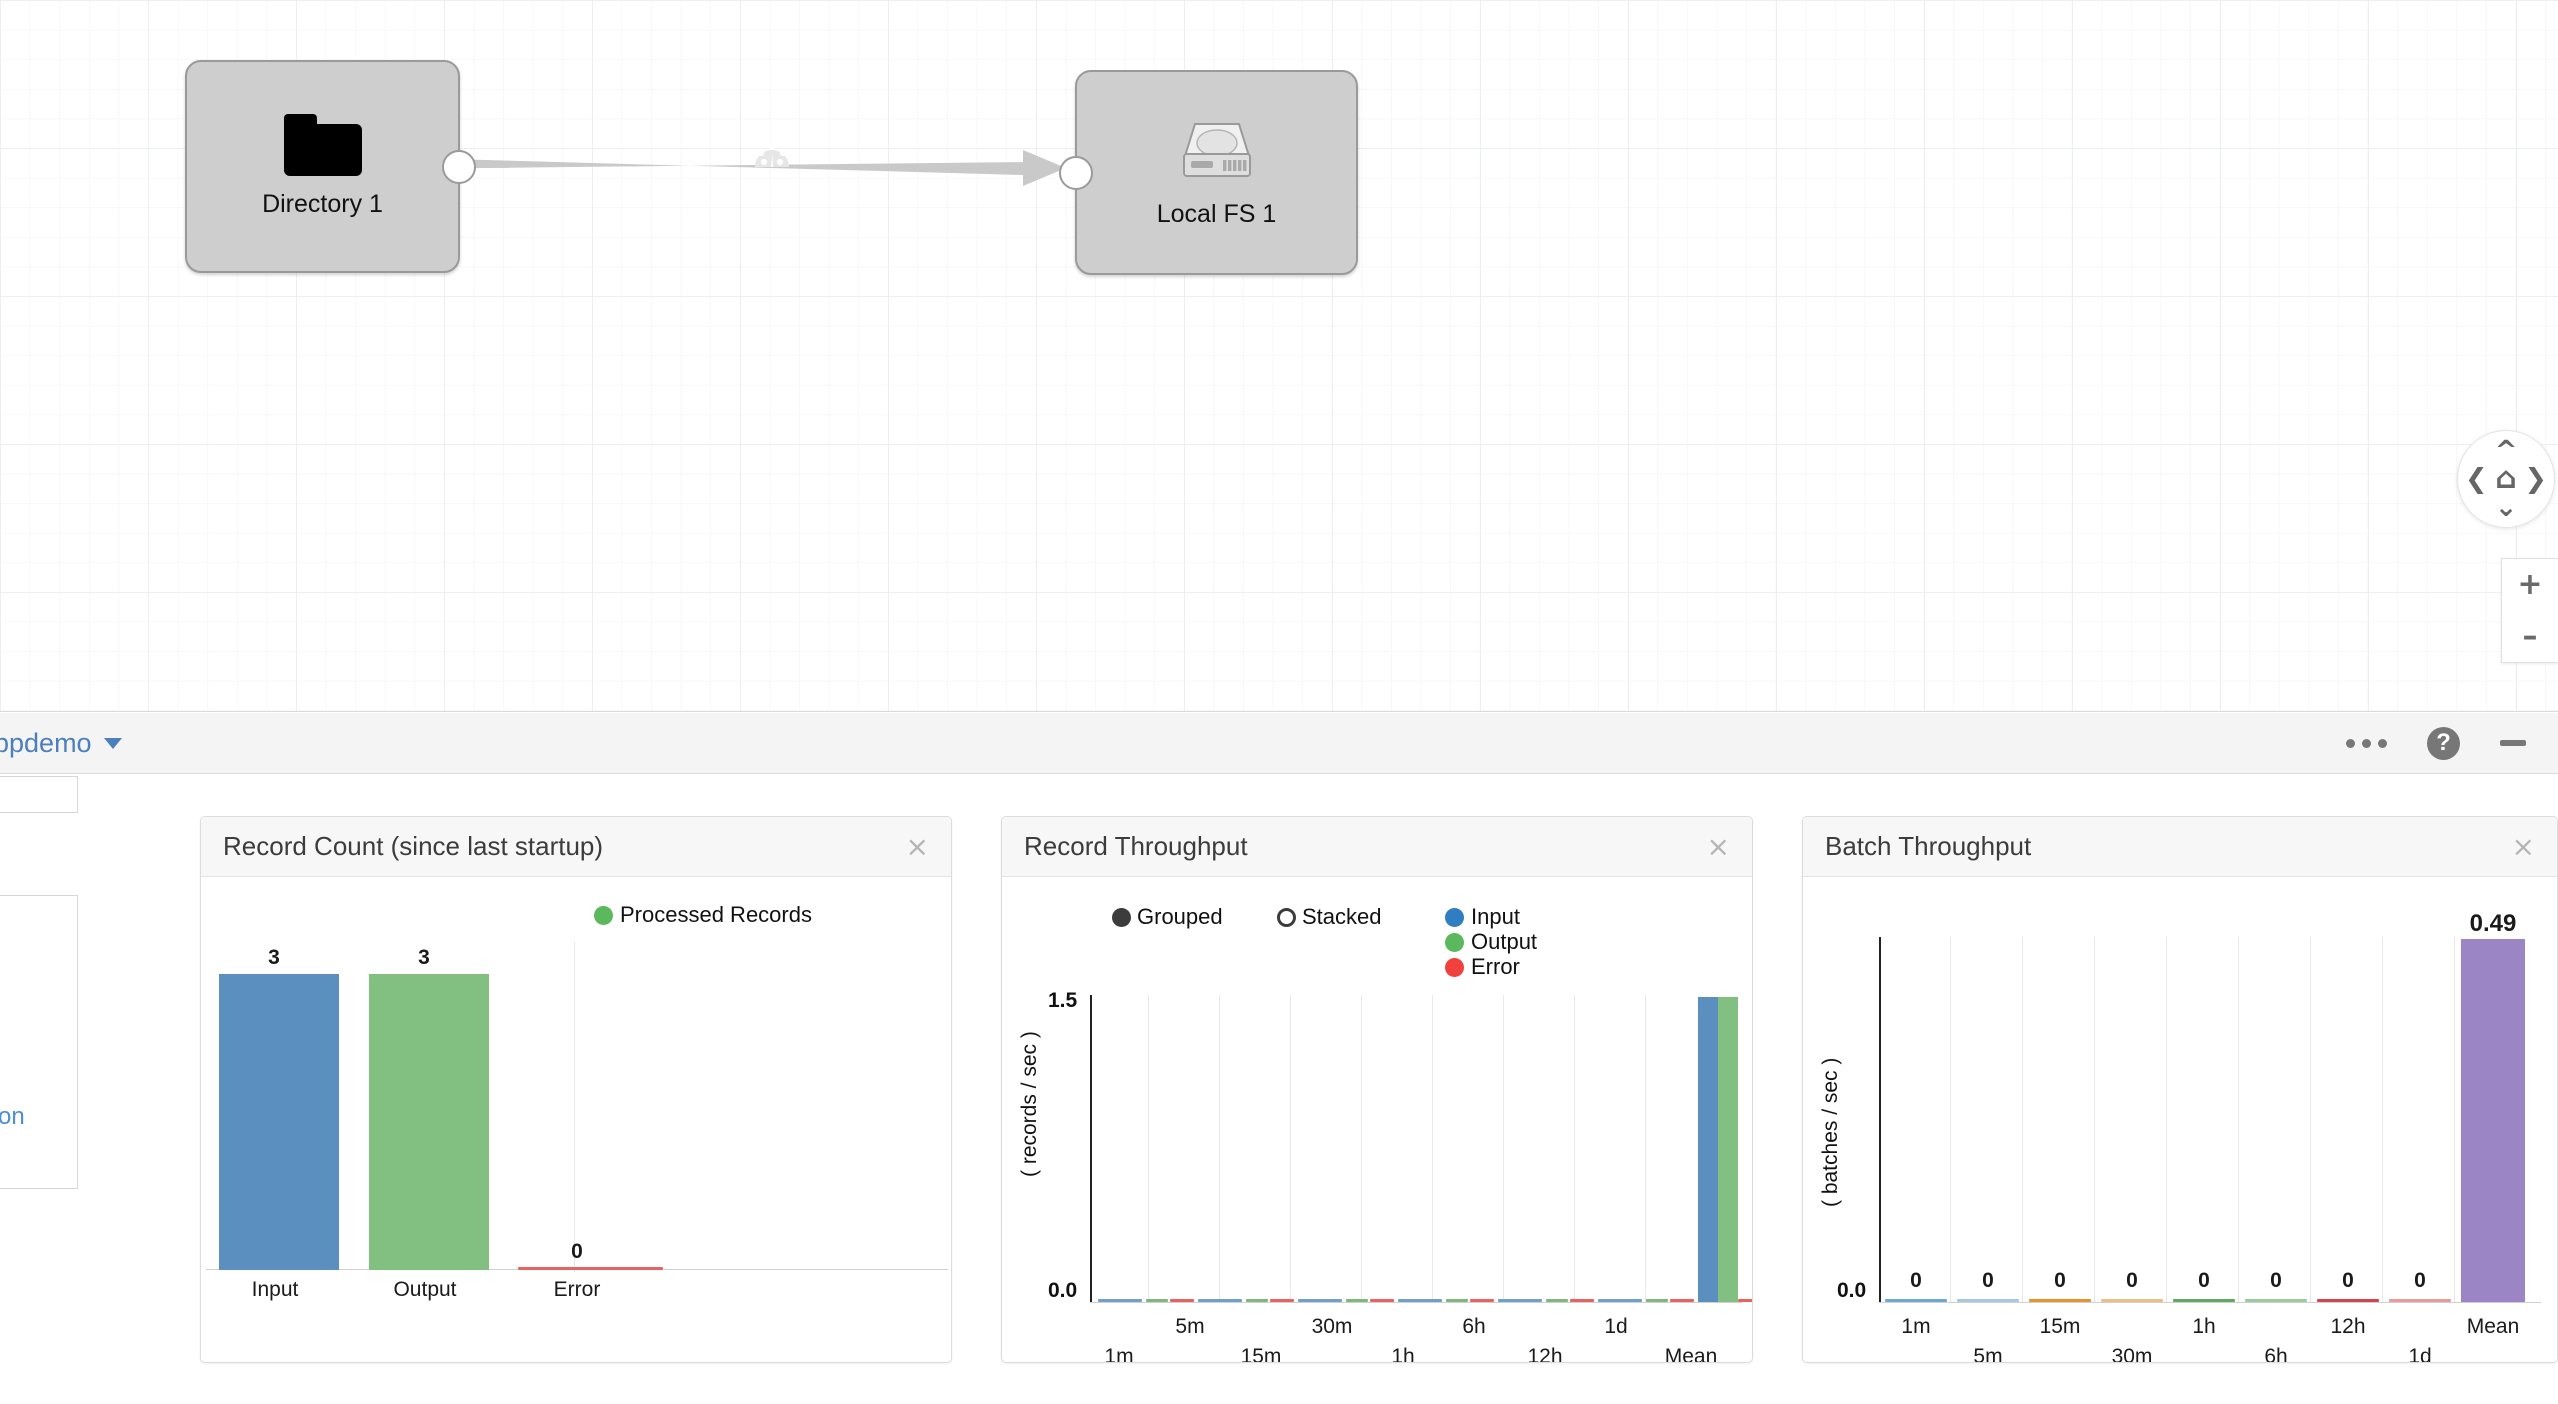 The image size is (2558, 1404). I want to click on chevron-left-icon: ❮, so click(2476, 479).